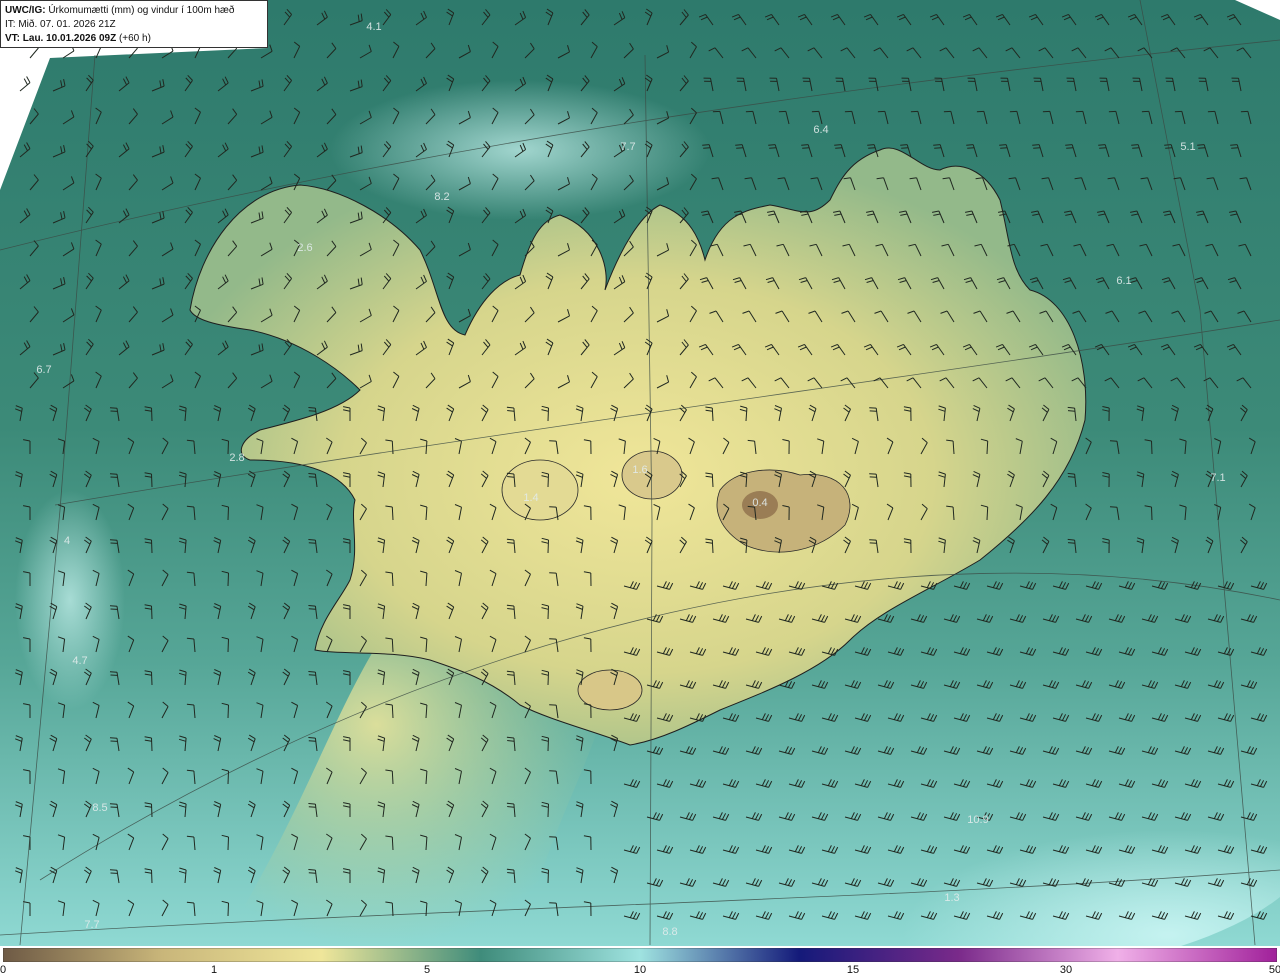  What do you see at coordinates (61, 38) in the screenshot?
I see `valid-time: VT: Lau. 10.01.2026 09Z` at bounding box center [61, 38].